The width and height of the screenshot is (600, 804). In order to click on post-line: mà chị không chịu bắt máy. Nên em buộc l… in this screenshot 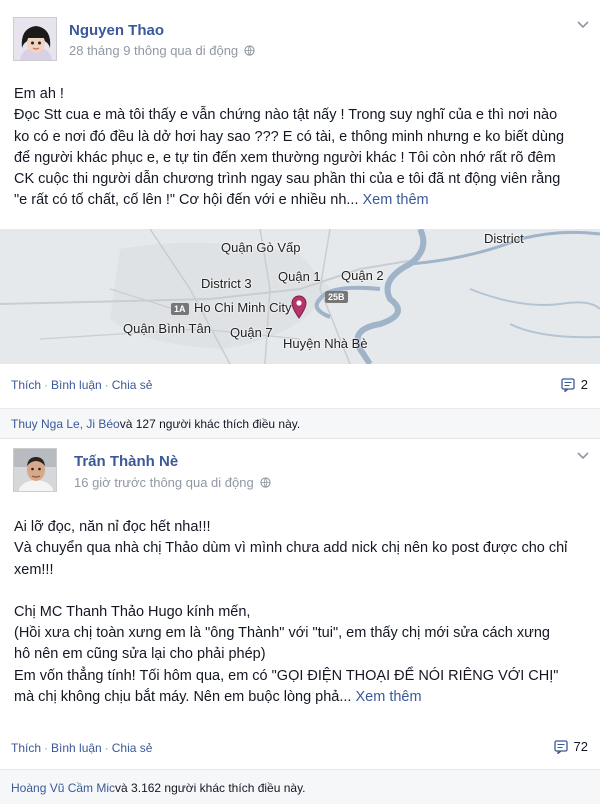, I will do `click(183, 697)`.